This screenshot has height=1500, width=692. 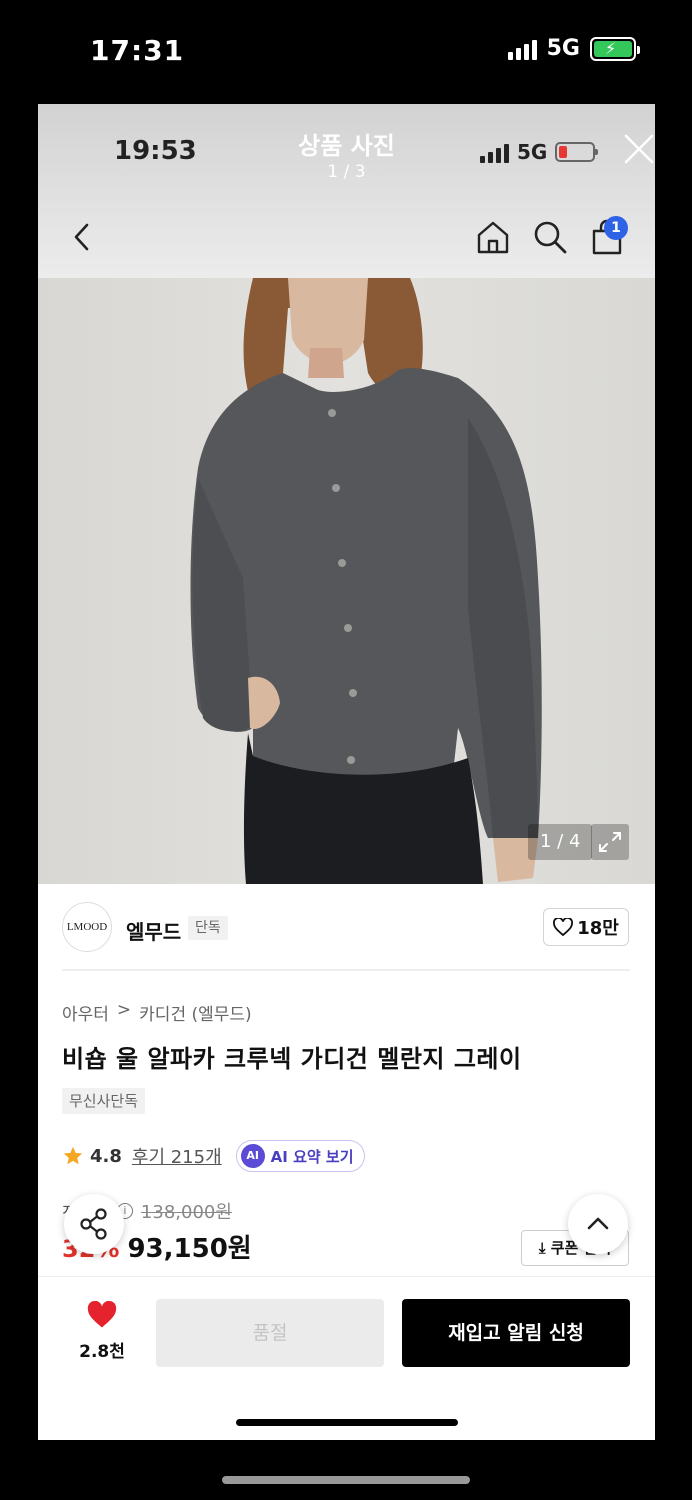 What do you see at coordinates (346, 52) in the screenshot?
I see `outer-status-bar: 17:31 5G ⚡` at bounding box center [346, 52].